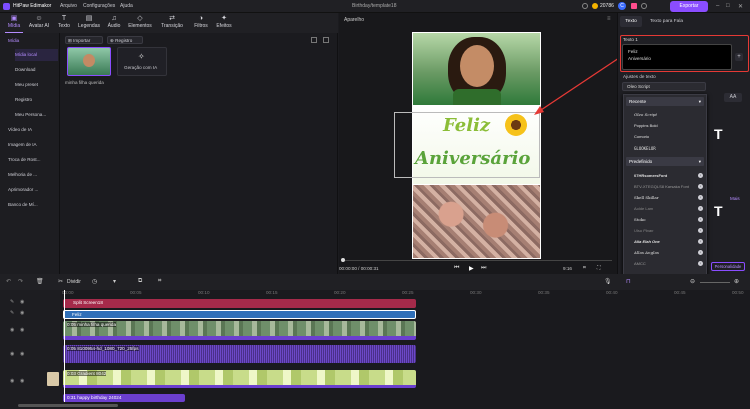  What do you see at coordinates (125, 40) in the screenshot?
I see `record-button: ⊕ Registro` at bounding box center [125, 40].